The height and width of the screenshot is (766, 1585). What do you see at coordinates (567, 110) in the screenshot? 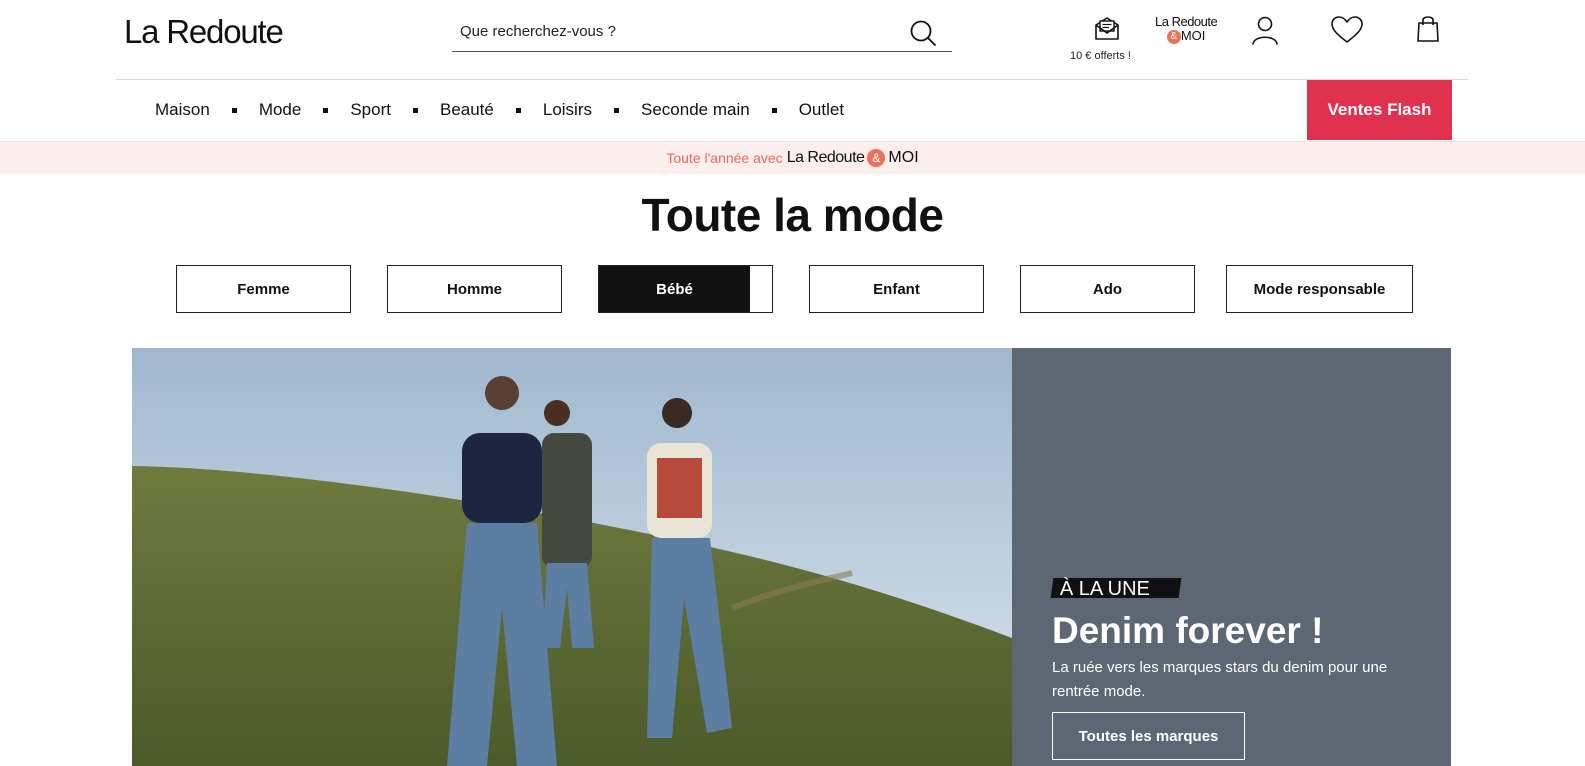
I see `nav-item-loisirs: Loisirs` at bounding box center [567, 110].